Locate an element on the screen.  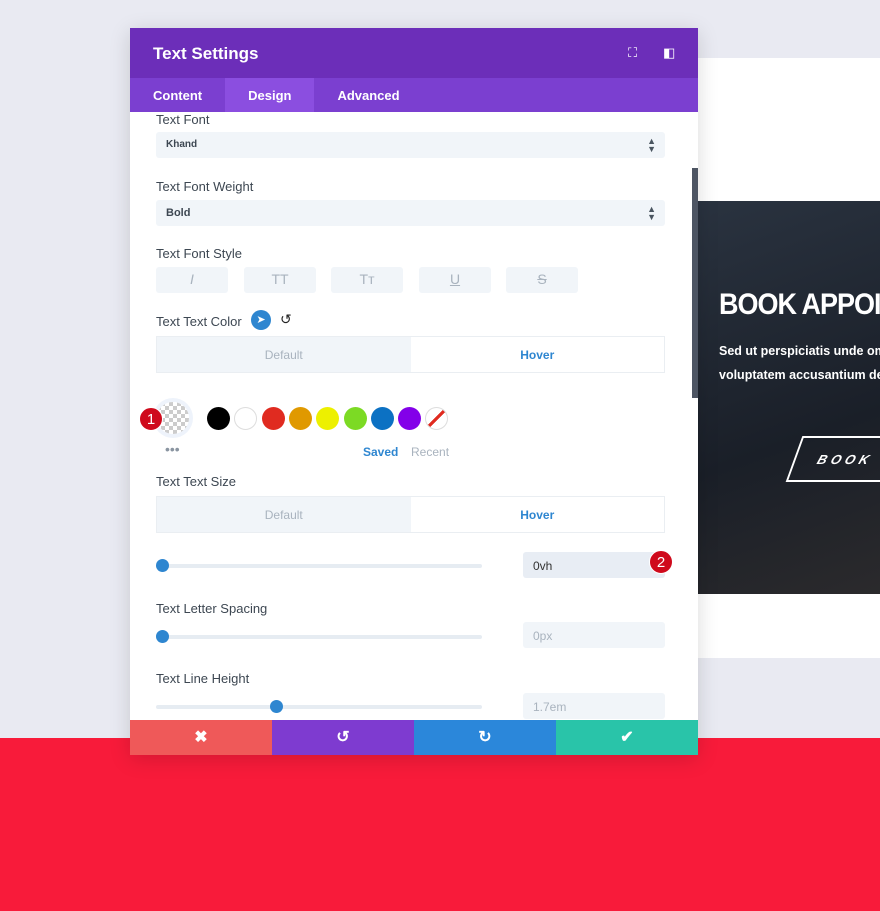
text-font-style-label: Text Font Style is located at coordinates (199, 253).